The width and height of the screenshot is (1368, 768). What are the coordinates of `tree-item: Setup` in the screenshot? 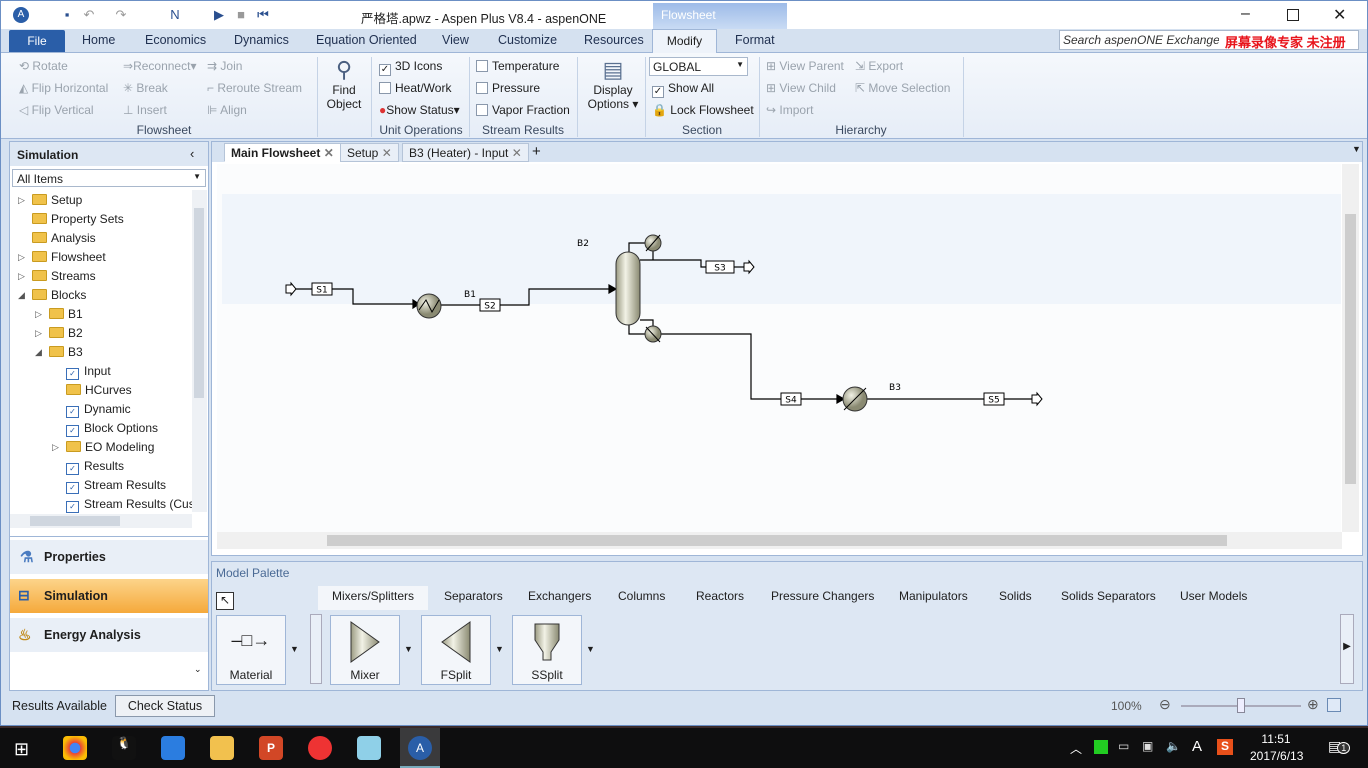 It's located at (57, 200).